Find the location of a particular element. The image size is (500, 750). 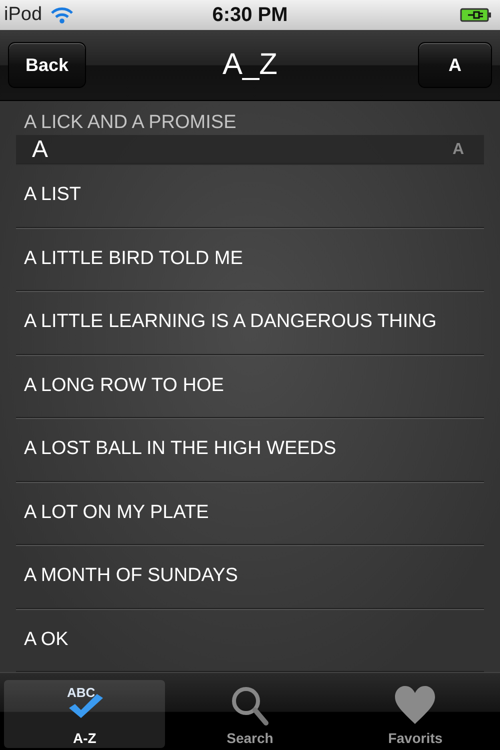

tab: ABC A-Z is located at coordinates (85, 714).